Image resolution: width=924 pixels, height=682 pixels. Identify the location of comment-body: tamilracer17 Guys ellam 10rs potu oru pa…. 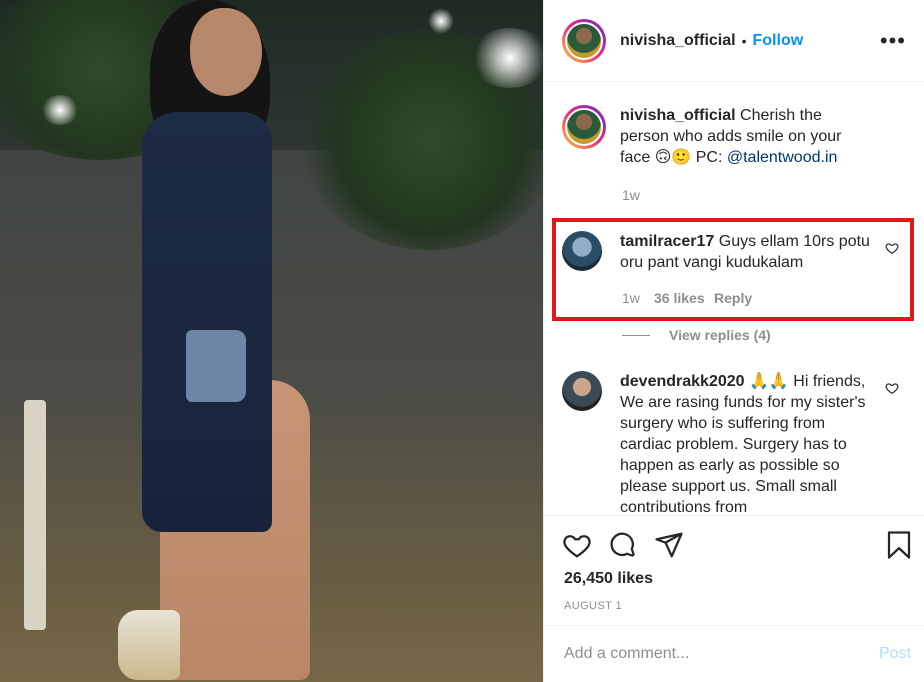
(745, 252).